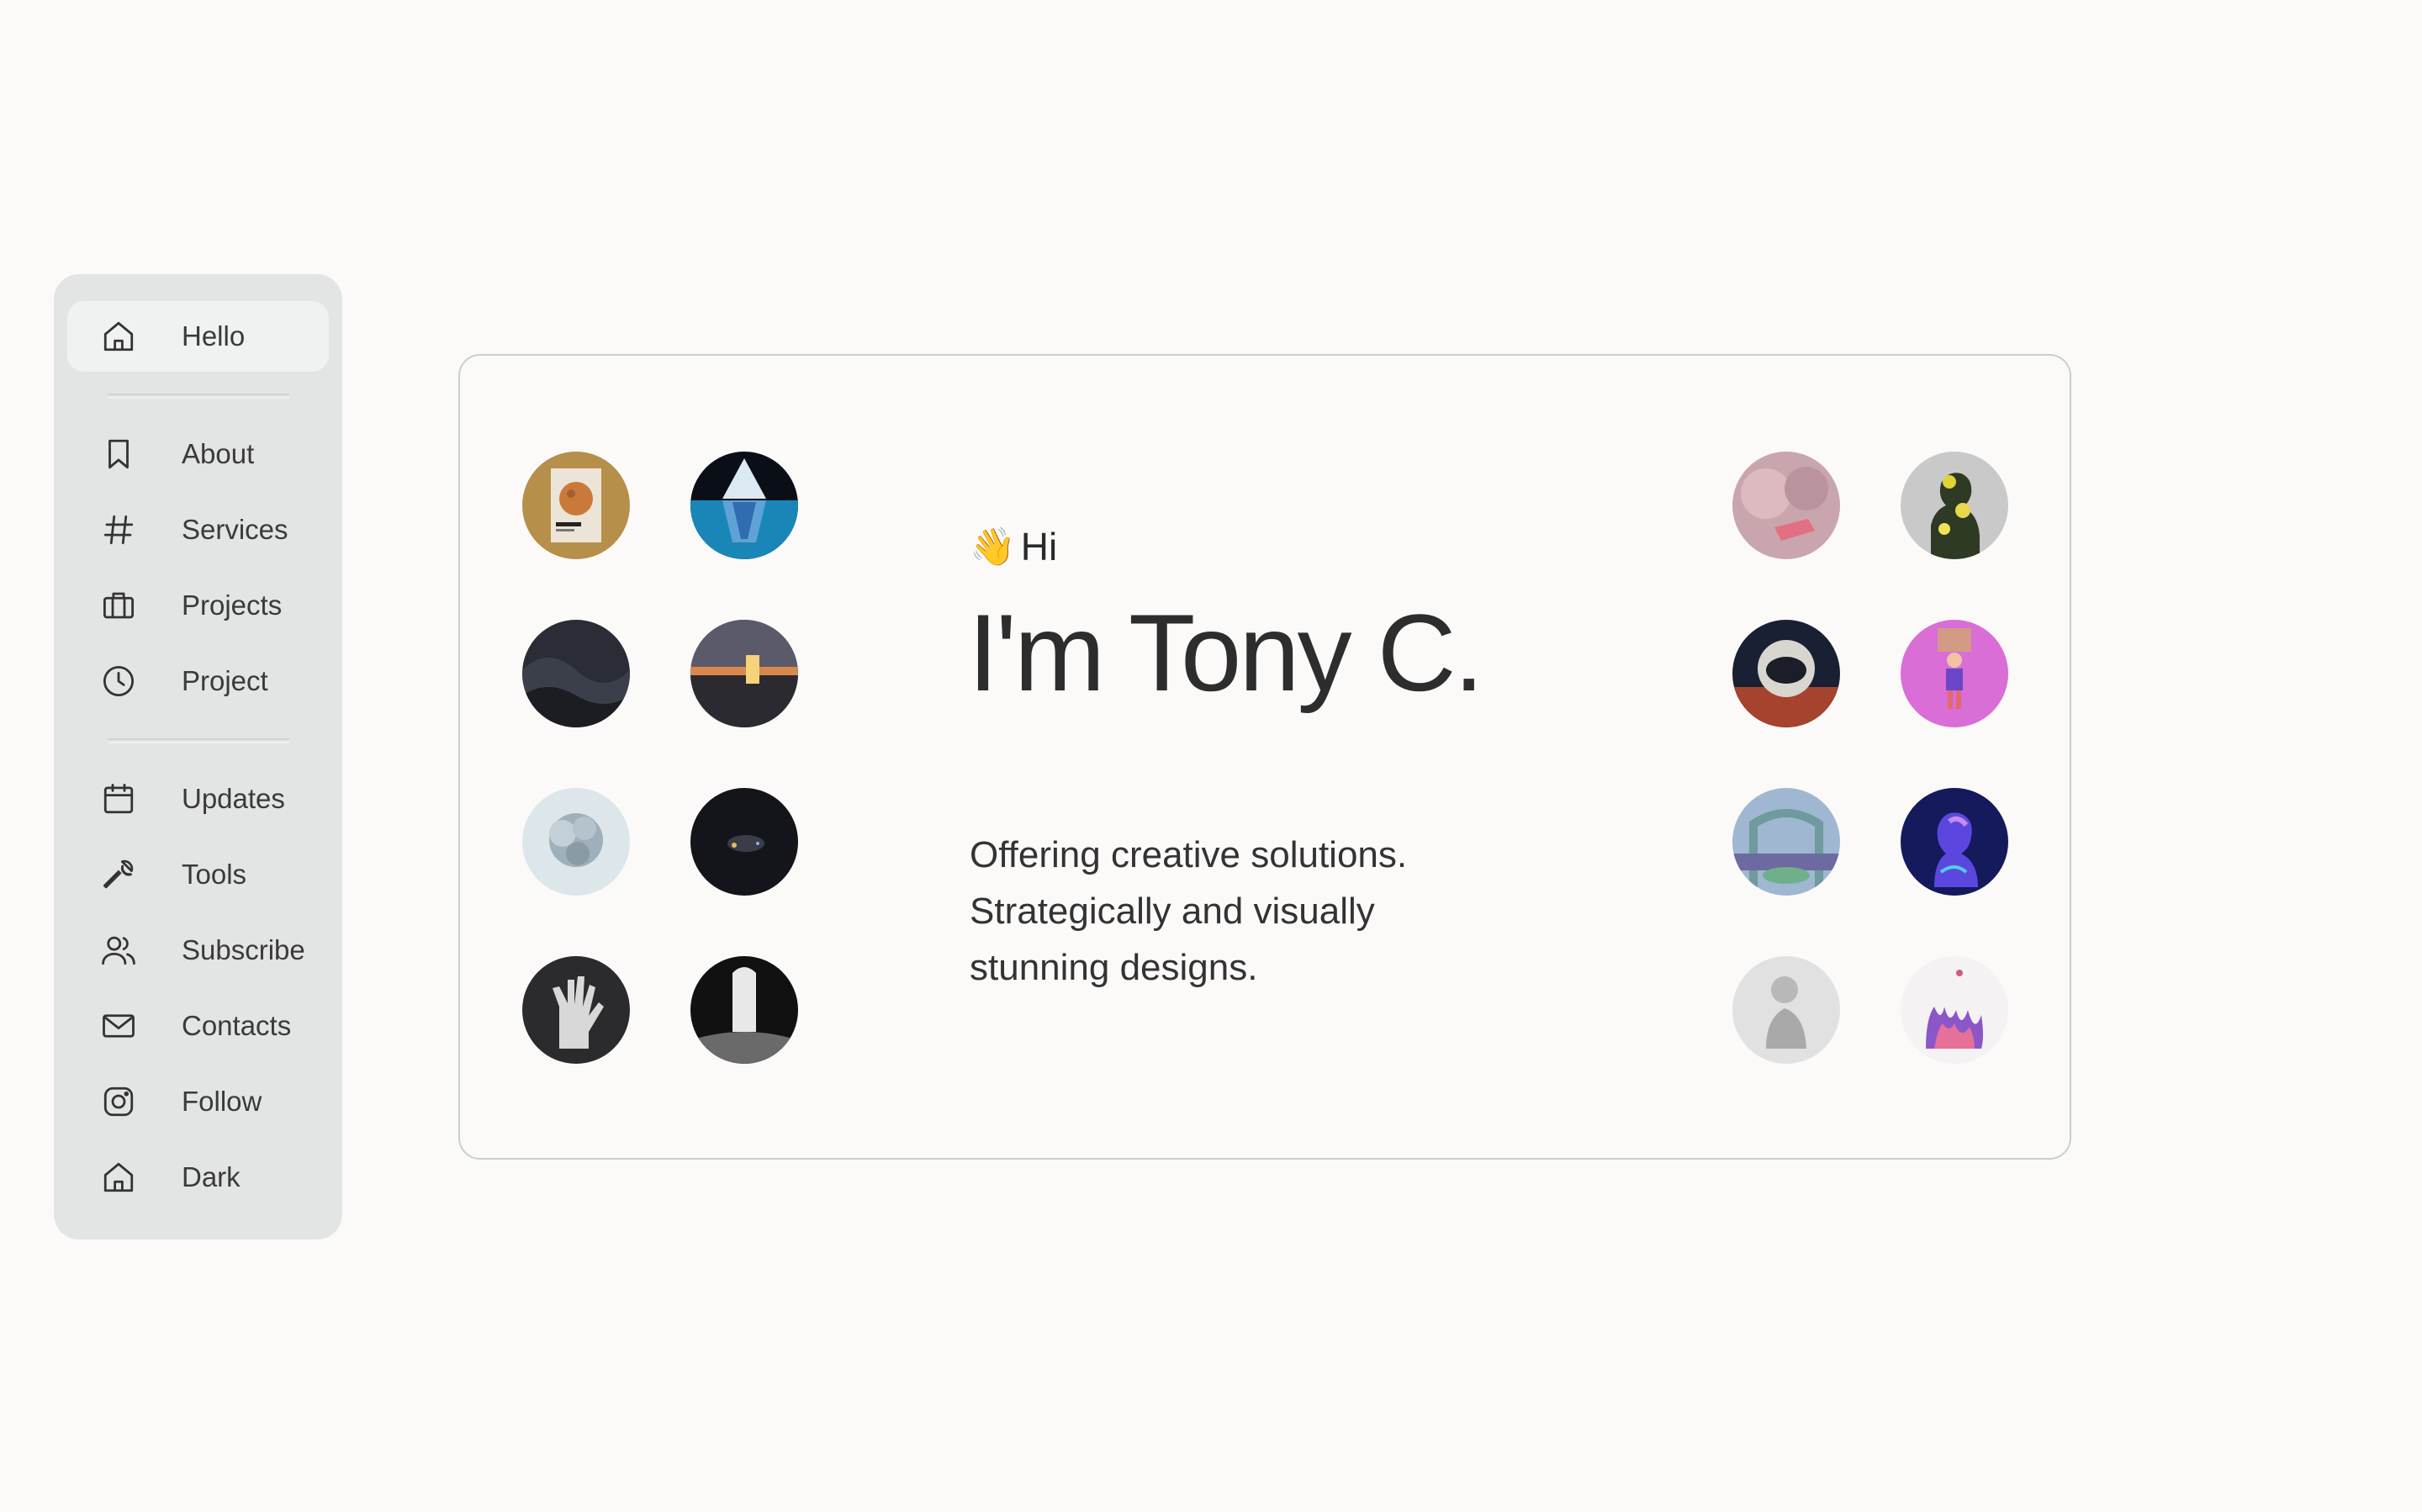 The width and height of the screenshot is (2422, 1512). I want to click on sidebar-item-hello: Hello, so click(198, 336).